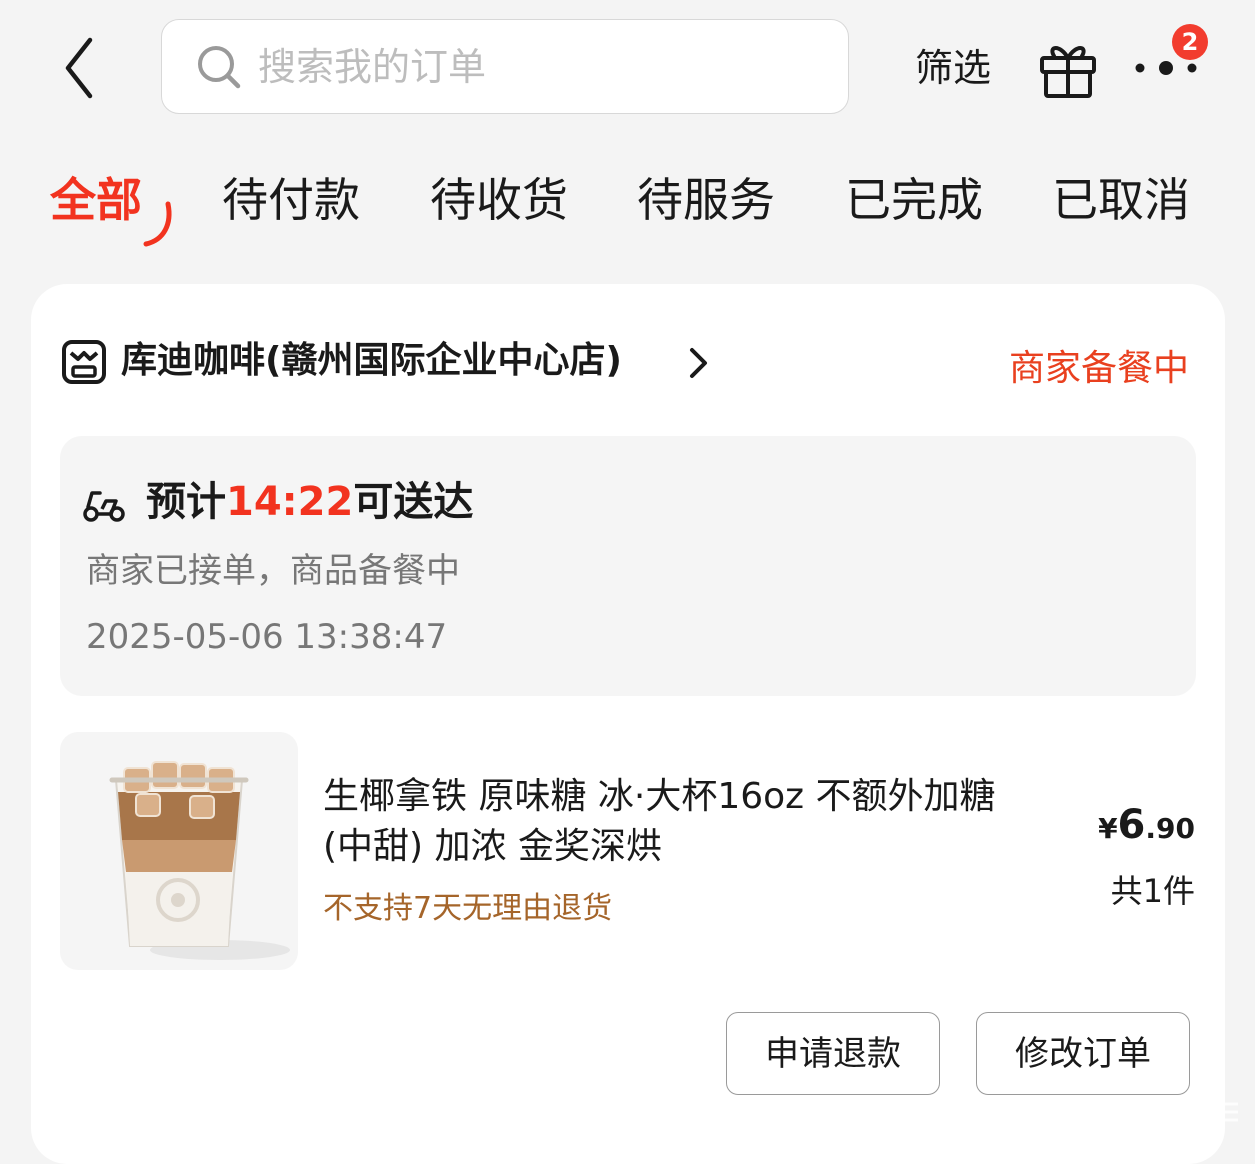 The height and width of the screenshot is (1164, 1255). Describe the element at coordinates (1108, 828) in the screenshot. I see `price-currency: ¥` at that location.